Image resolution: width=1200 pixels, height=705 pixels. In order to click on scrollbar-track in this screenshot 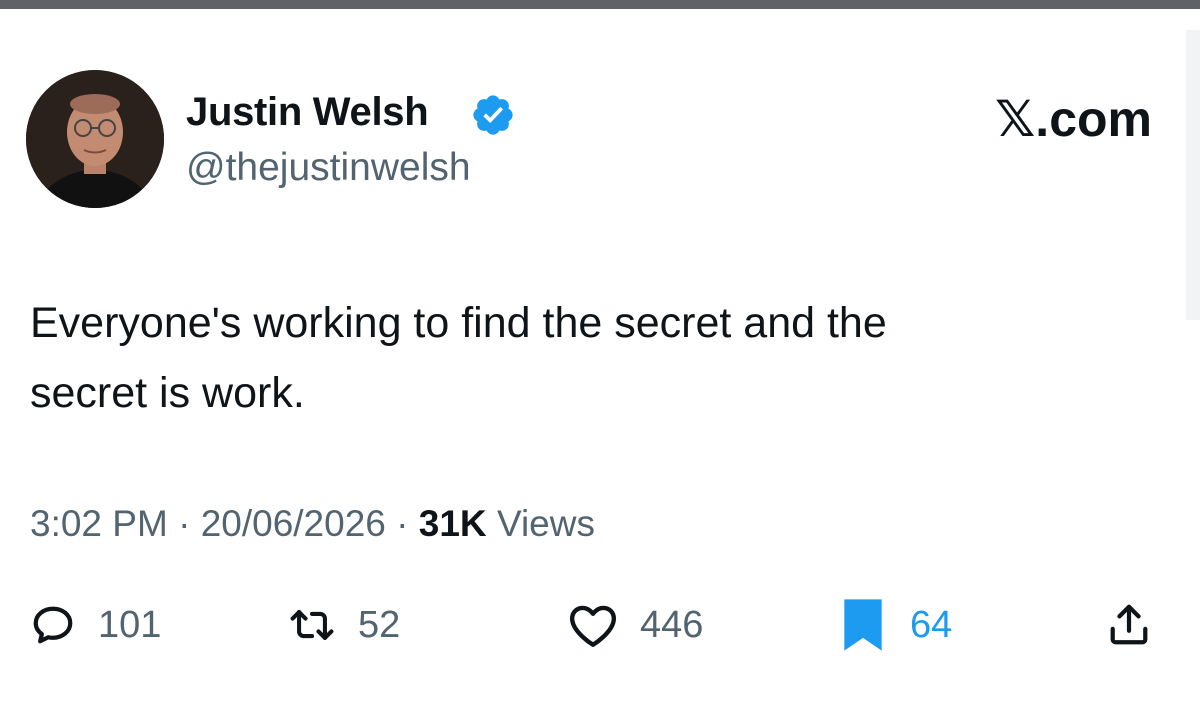, I will do `click(1193, 175)`.